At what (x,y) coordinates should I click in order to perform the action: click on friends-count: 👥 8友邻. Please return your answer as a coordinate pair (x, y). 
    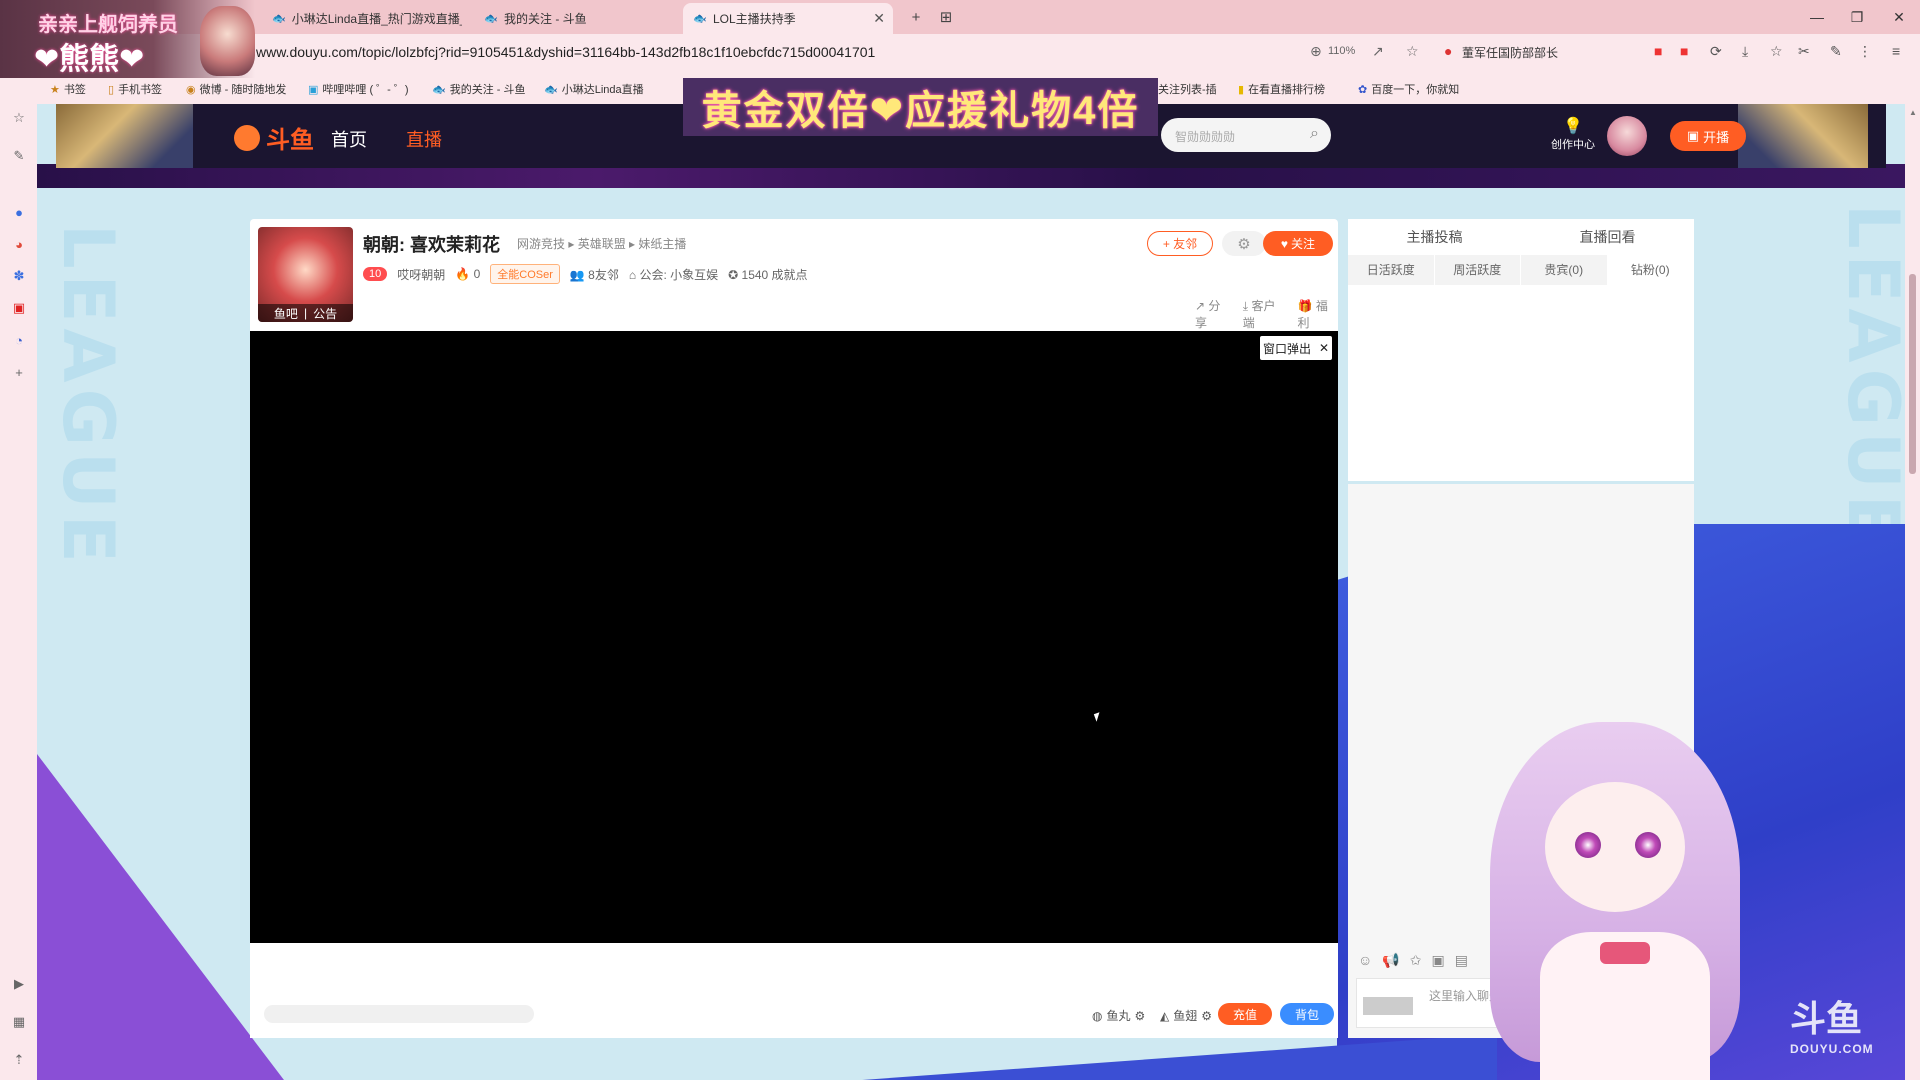
    Looking at the image, I should click on (594, 274).